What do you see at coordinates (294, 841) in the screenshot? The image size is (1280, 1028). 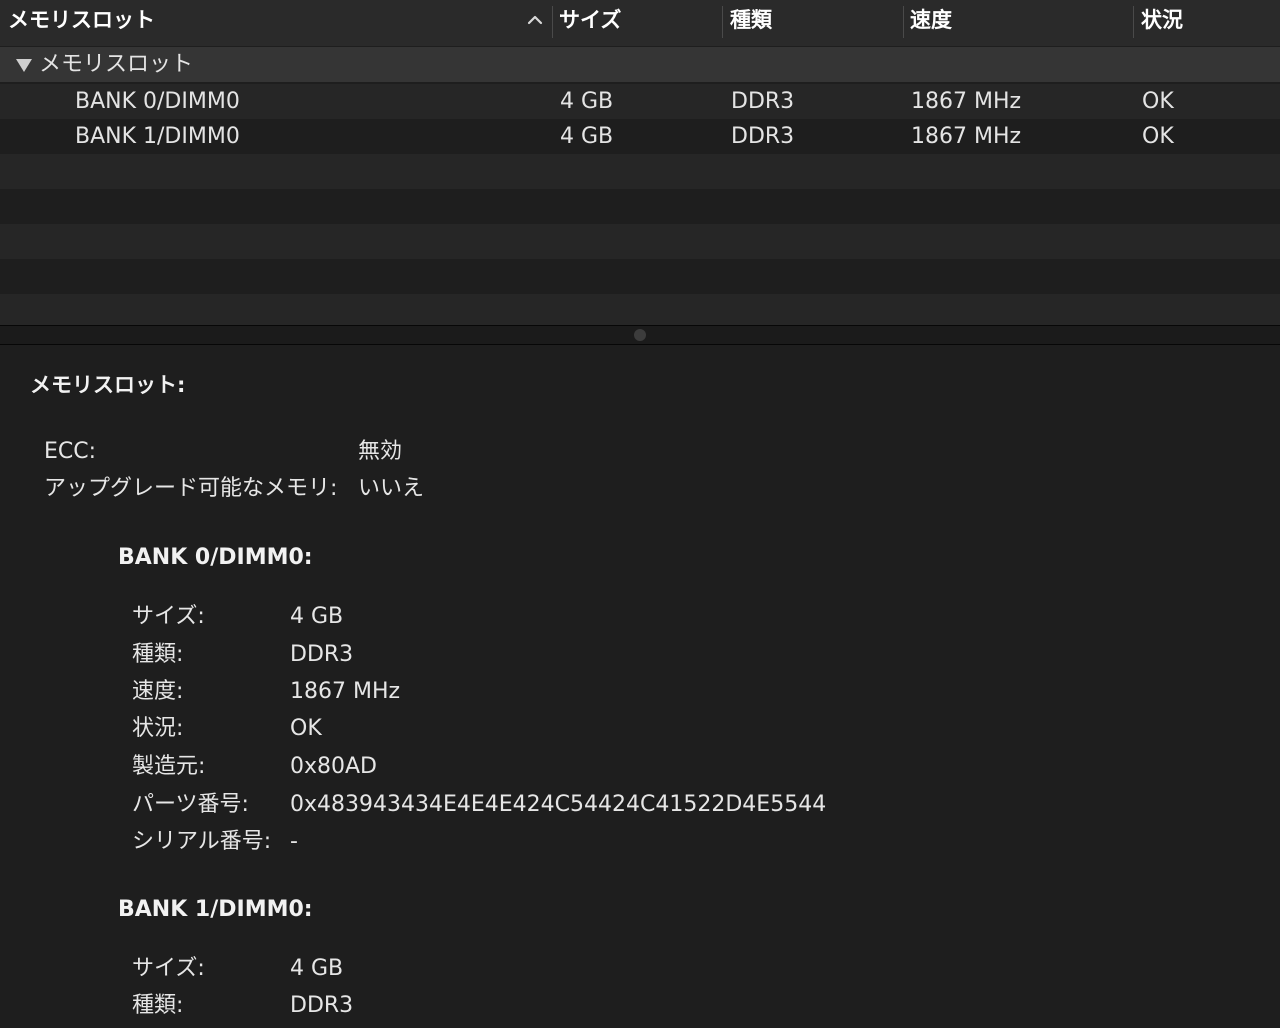 I see `bank-0-value-serial: -` at bounding box center [294, 841].